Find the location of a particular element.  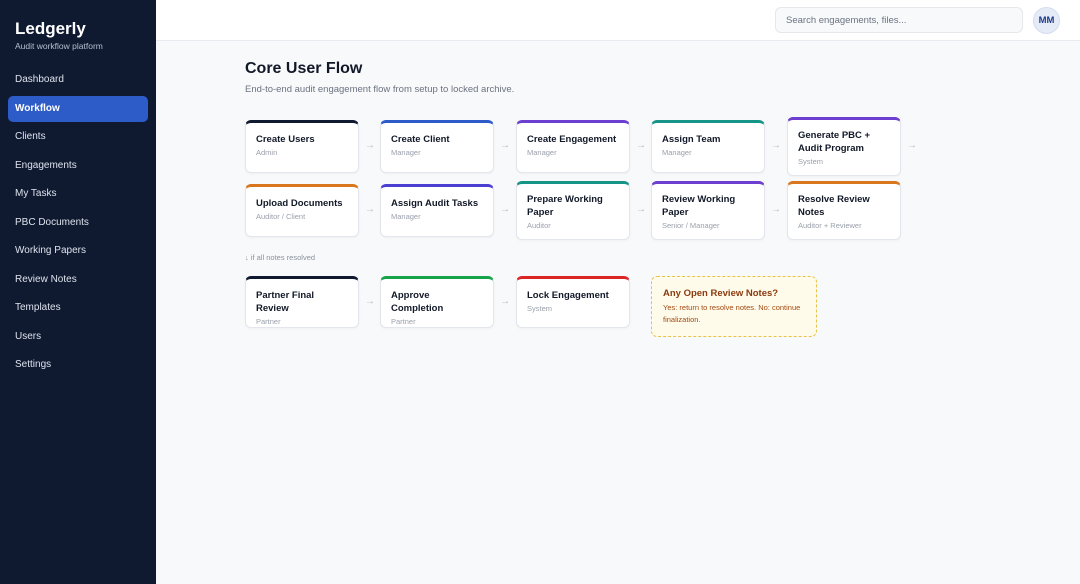

sidebar-item-my-tasks: My Tasks is located at coordinates (78, 194).